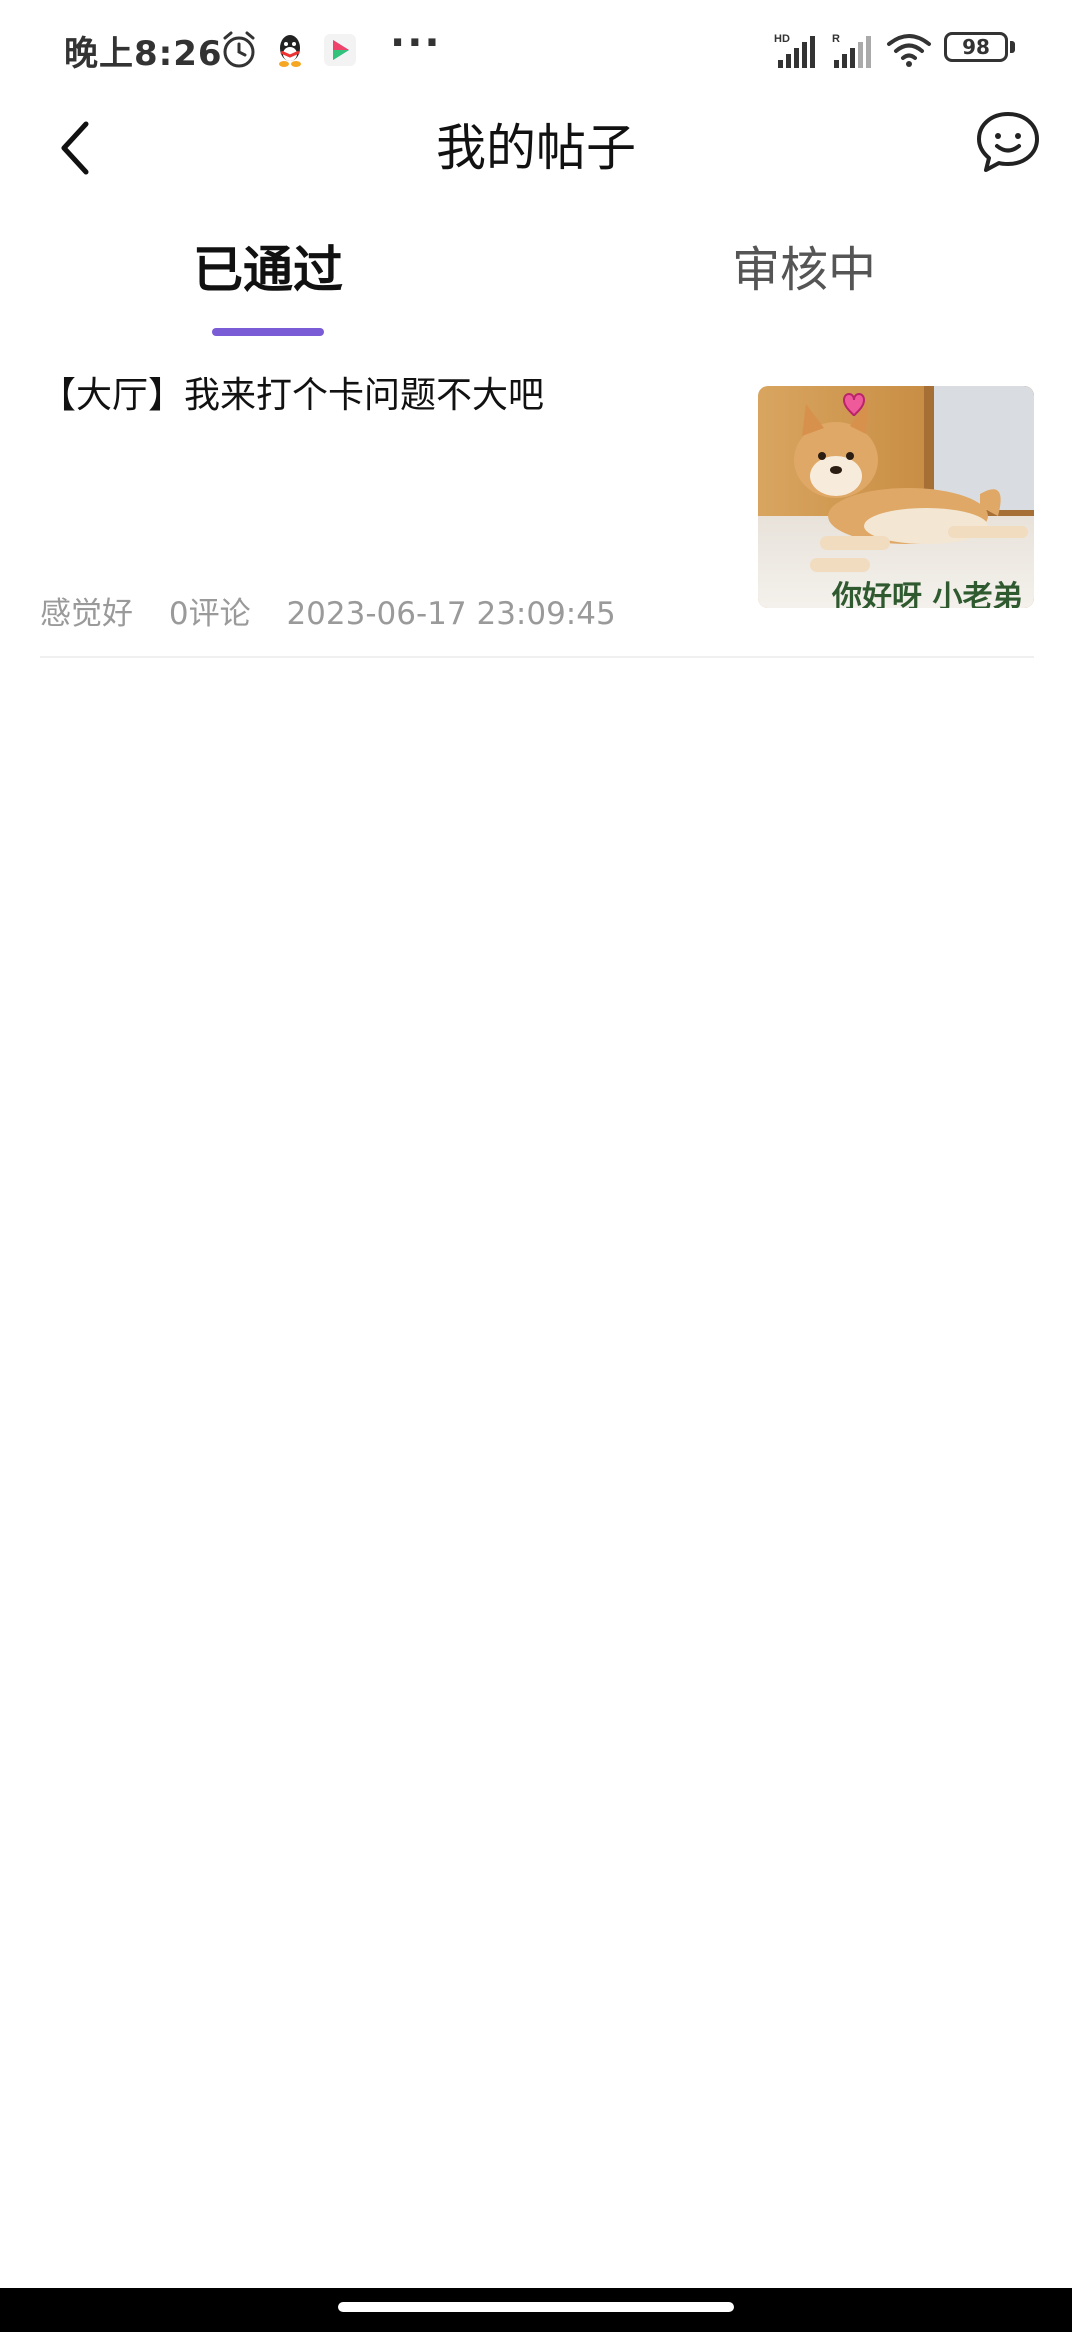 The width and height of the screenshot is (1072, 2332). I want to click on post-datetime: 2023-06-17 23:09:45, so click(451, 614).